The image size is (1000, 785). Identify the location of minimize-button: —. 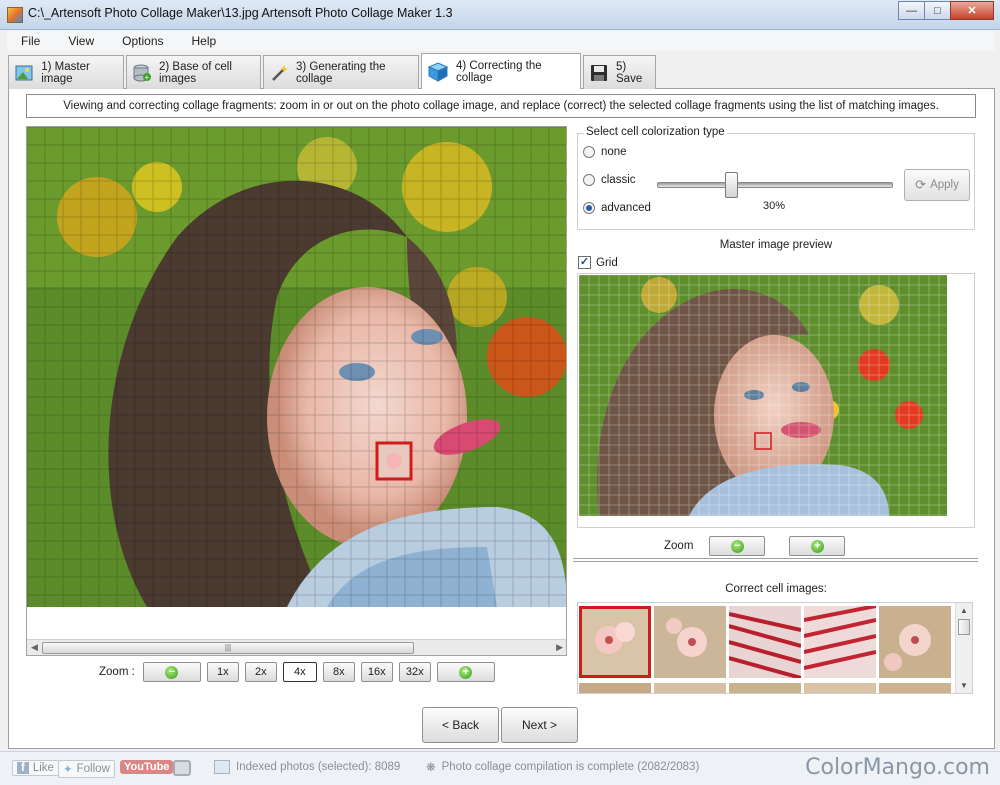
(911, 10).